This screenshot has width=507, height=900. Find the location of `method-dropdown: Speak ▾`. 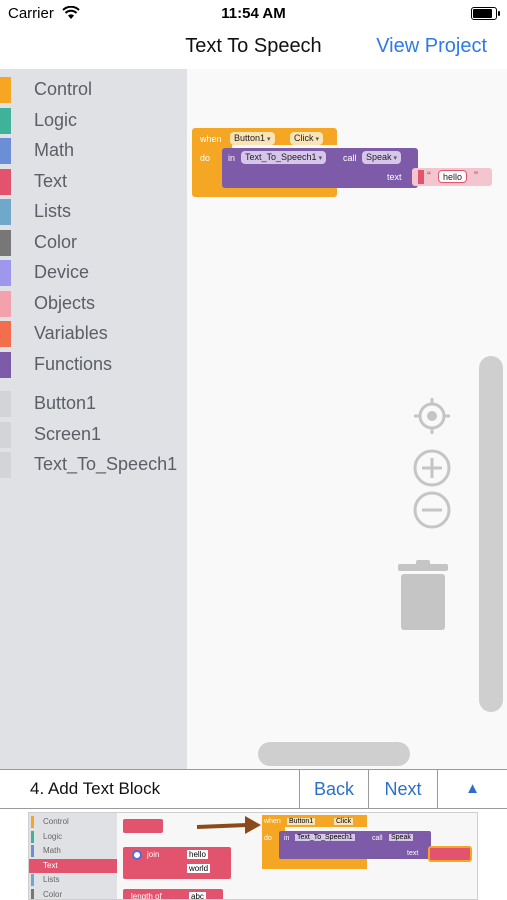

method-dropdown: Speak ▾ is located at coordinates (382, 157).